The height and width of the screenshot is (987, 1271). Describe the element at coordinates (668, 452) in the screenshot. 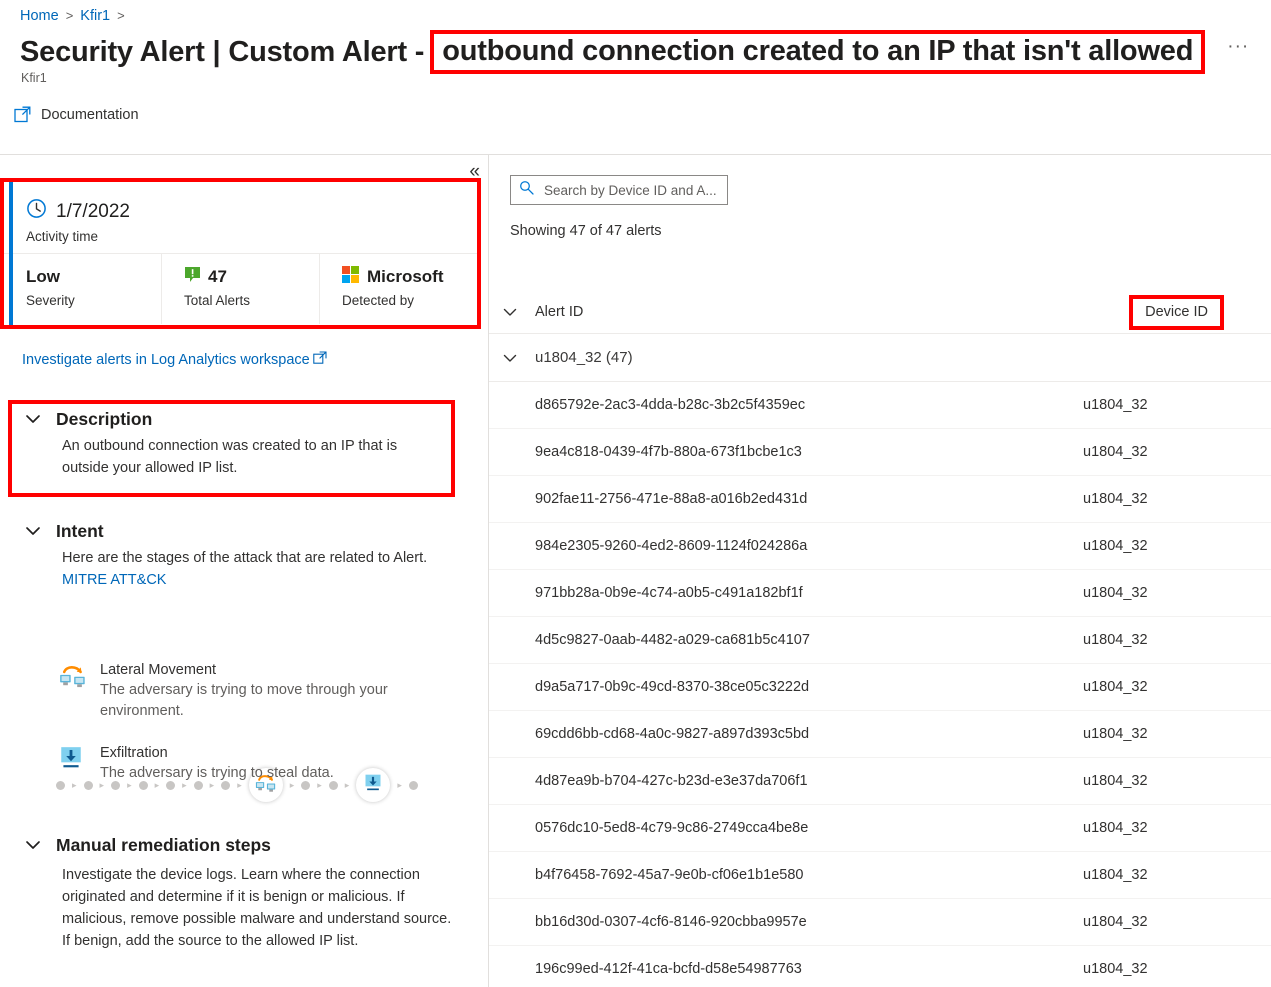

I see `cell-alert-id: 9ea4c818-0439-4f7b-880a-673f1bcbe1c3` at that location.